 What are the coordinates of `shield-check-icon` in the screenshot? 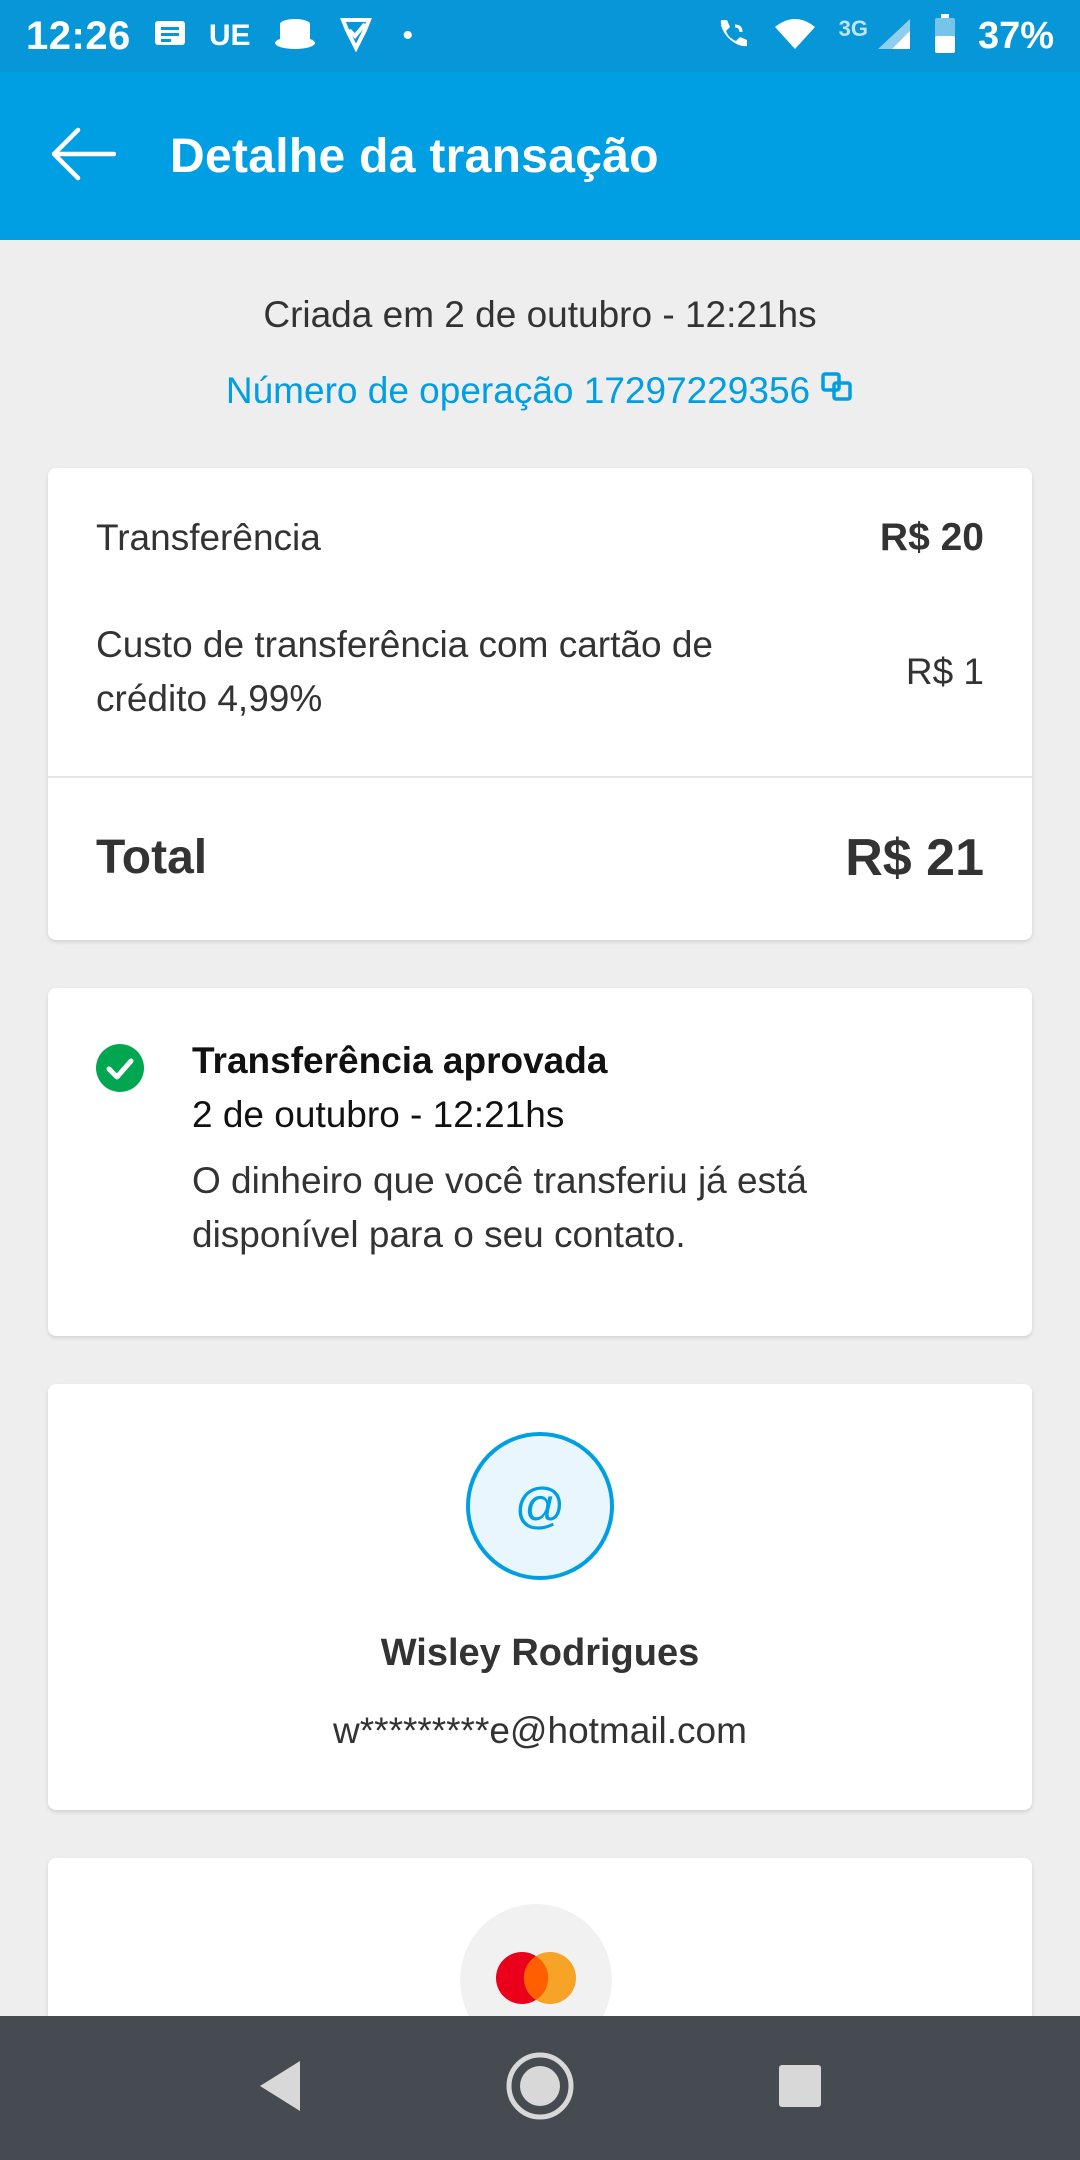 It's located at (356, 36).